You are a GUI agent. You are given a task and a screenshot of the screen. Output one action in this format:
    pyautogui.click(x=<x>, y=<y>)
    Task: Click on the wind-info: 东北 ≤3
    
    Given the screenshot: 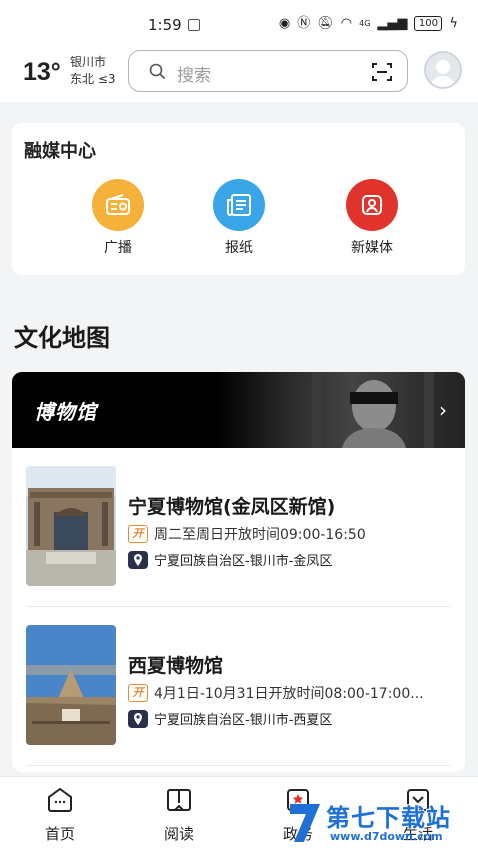 What is the action you would take?
    pyautogui.click(x=93, y=79)
    